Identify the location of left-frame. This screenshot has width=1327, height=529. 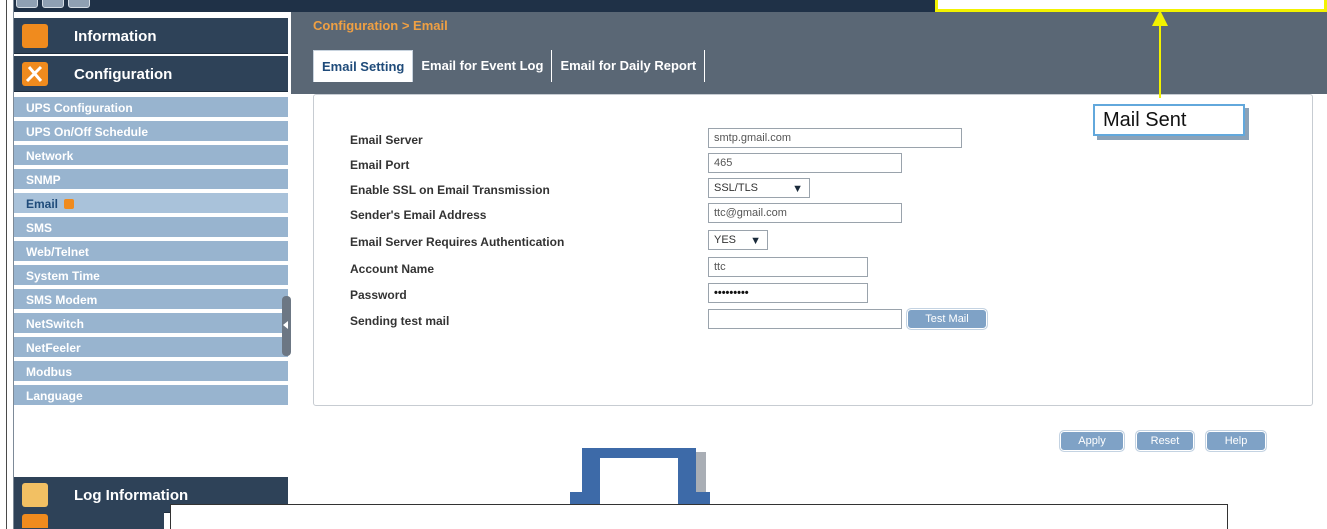
(7, 264).